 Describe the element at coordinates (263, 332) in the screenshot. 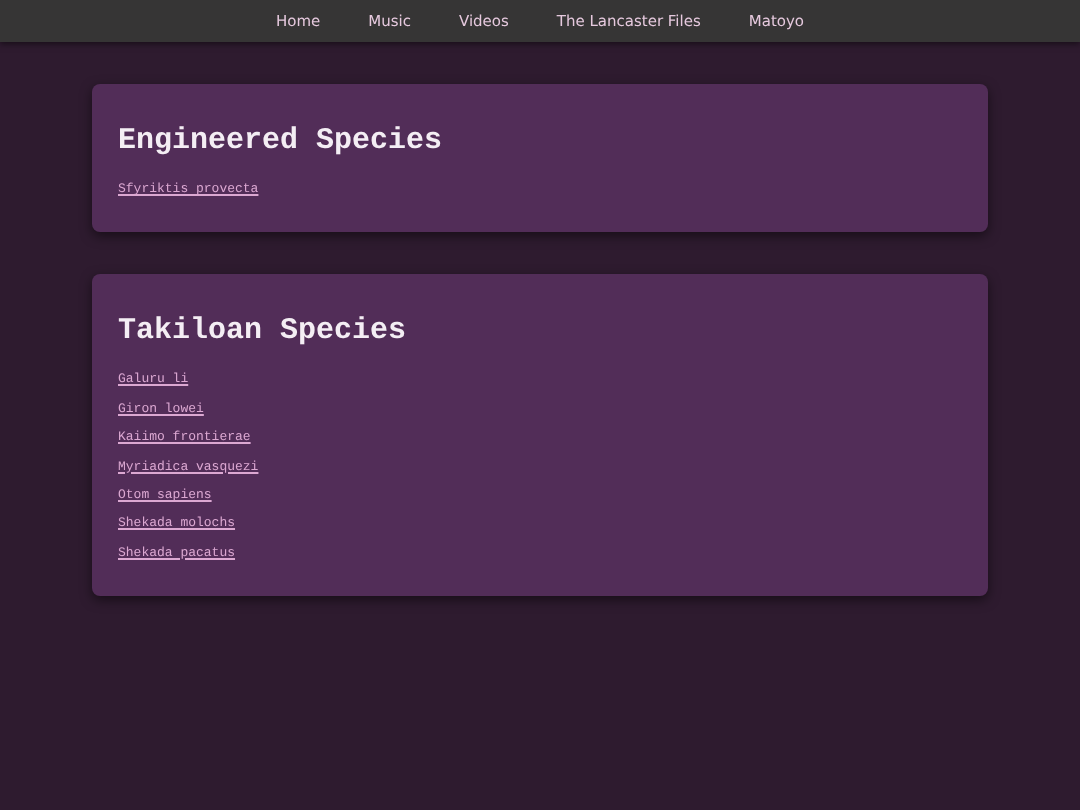

I see `section-heading: Takiloan Species` at that location.